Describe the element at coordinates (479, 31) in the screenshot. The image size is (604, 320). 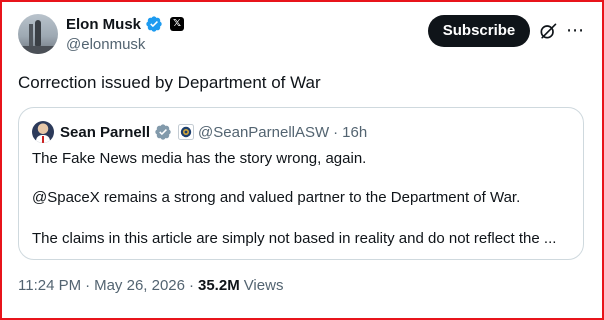
I see `subscribe-button: Subscribe` at that location.